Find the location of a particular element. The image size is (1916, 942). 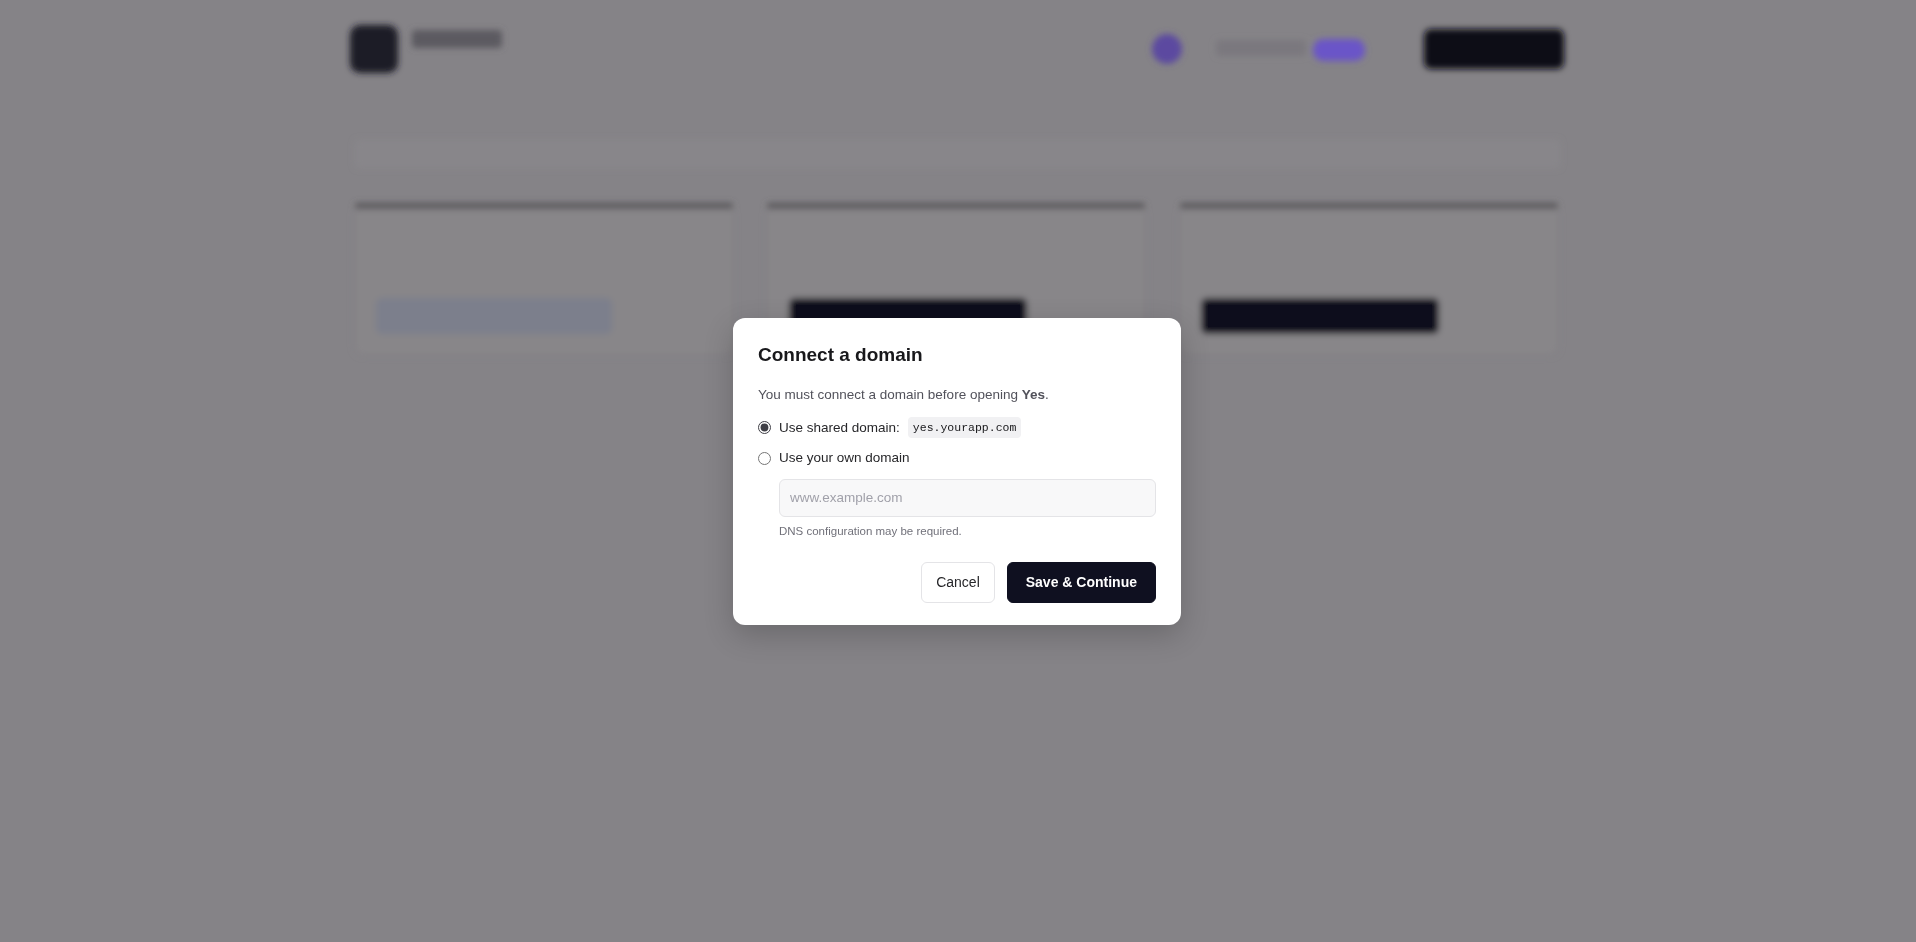

domain-input-field: www.example.com is located at coordinates (967, 497).